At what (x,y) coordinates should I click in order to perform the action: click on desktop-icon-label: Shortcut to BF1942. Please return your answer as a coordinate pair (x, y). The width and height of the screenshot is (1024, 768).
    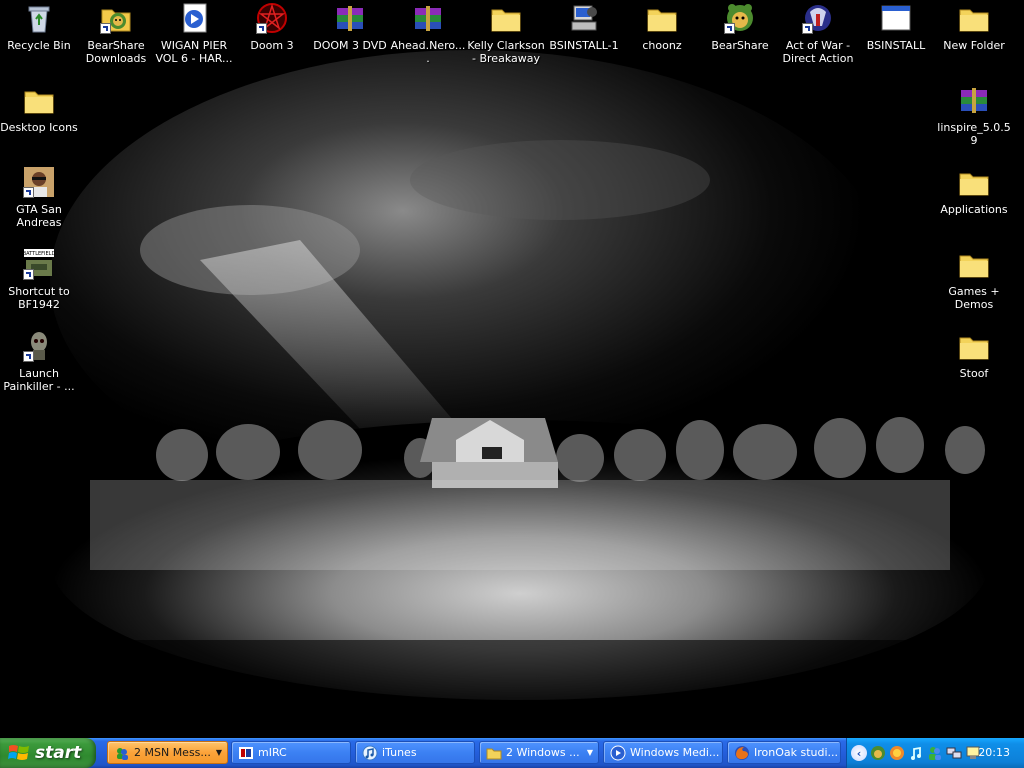
    Looking at the image, I should click on (39, 298).